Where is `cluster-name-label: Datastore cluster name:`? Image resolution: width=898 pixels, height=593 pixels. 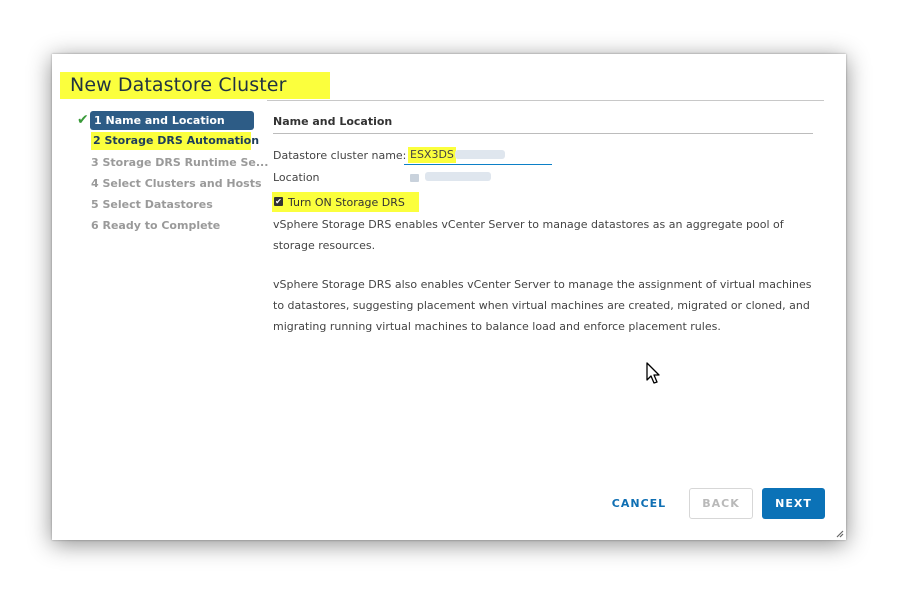 cluster-name-label: Datastore cluster name: is located at coordinates (340, 155).